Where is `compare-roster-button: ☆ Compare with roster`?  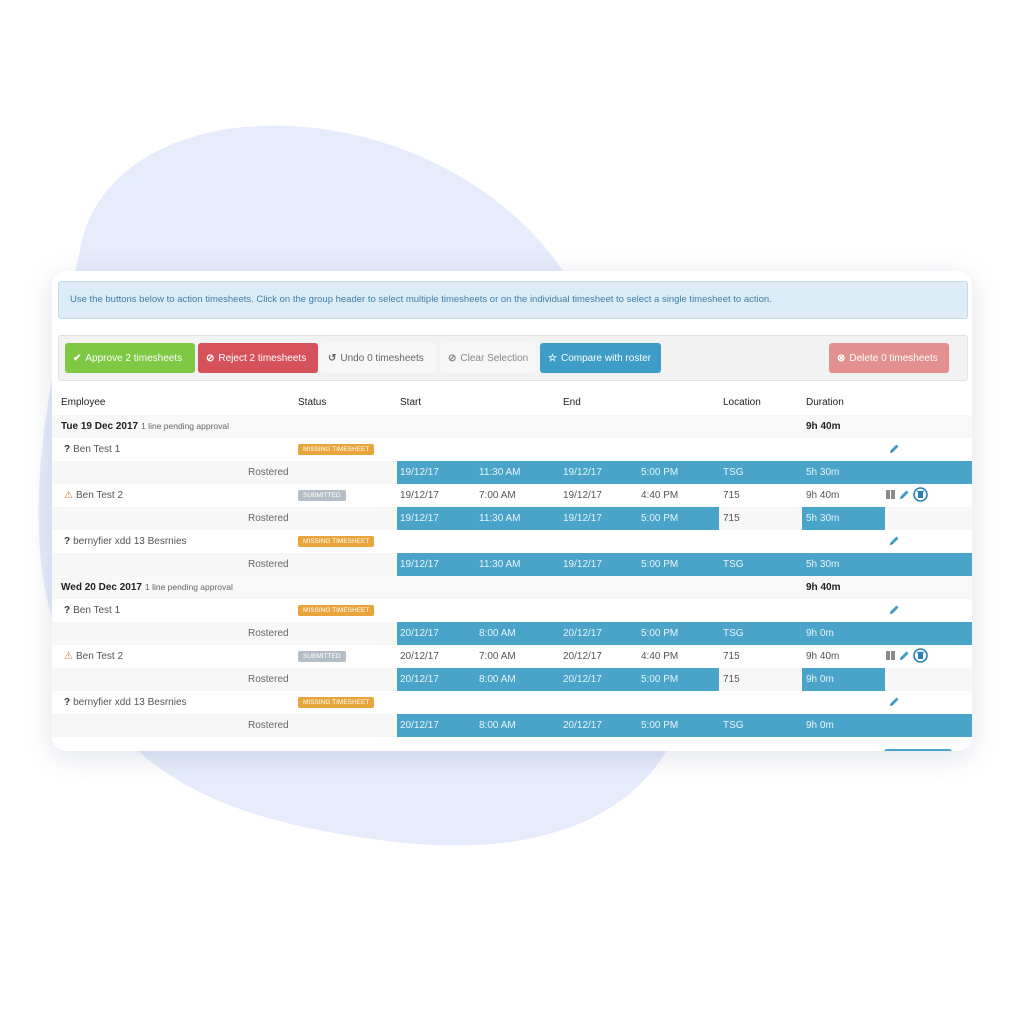
compare-roster-button: ☆ Compare with roster is located at coordinates (600, 358).